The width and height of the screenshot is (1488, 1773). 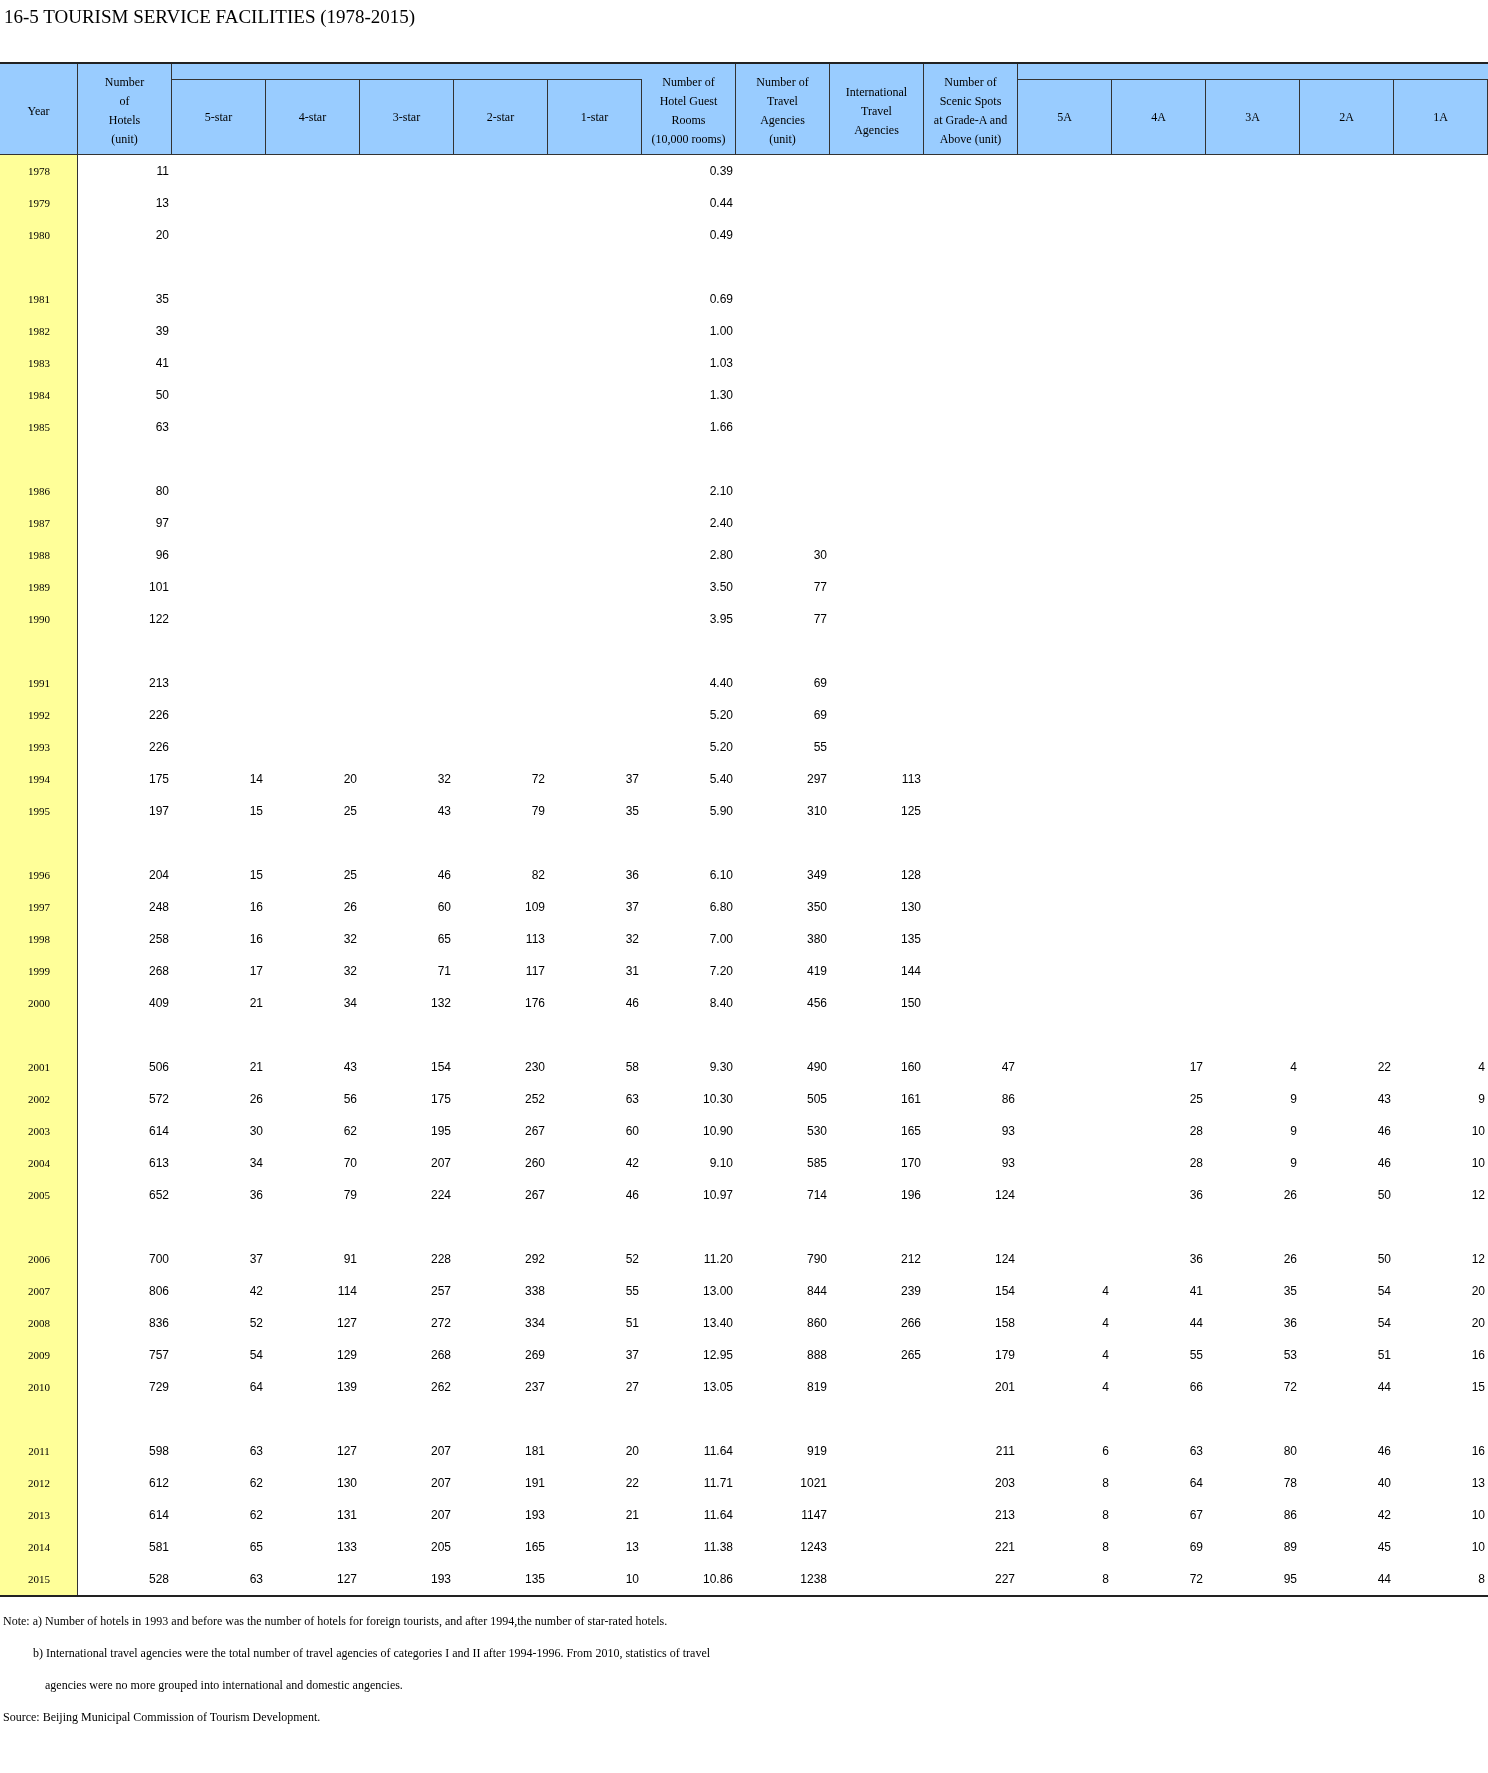 What do you see at coordinates (158, 587) in the screenshot?
I see `table-cell: 101` at bounding box center [158, 587].